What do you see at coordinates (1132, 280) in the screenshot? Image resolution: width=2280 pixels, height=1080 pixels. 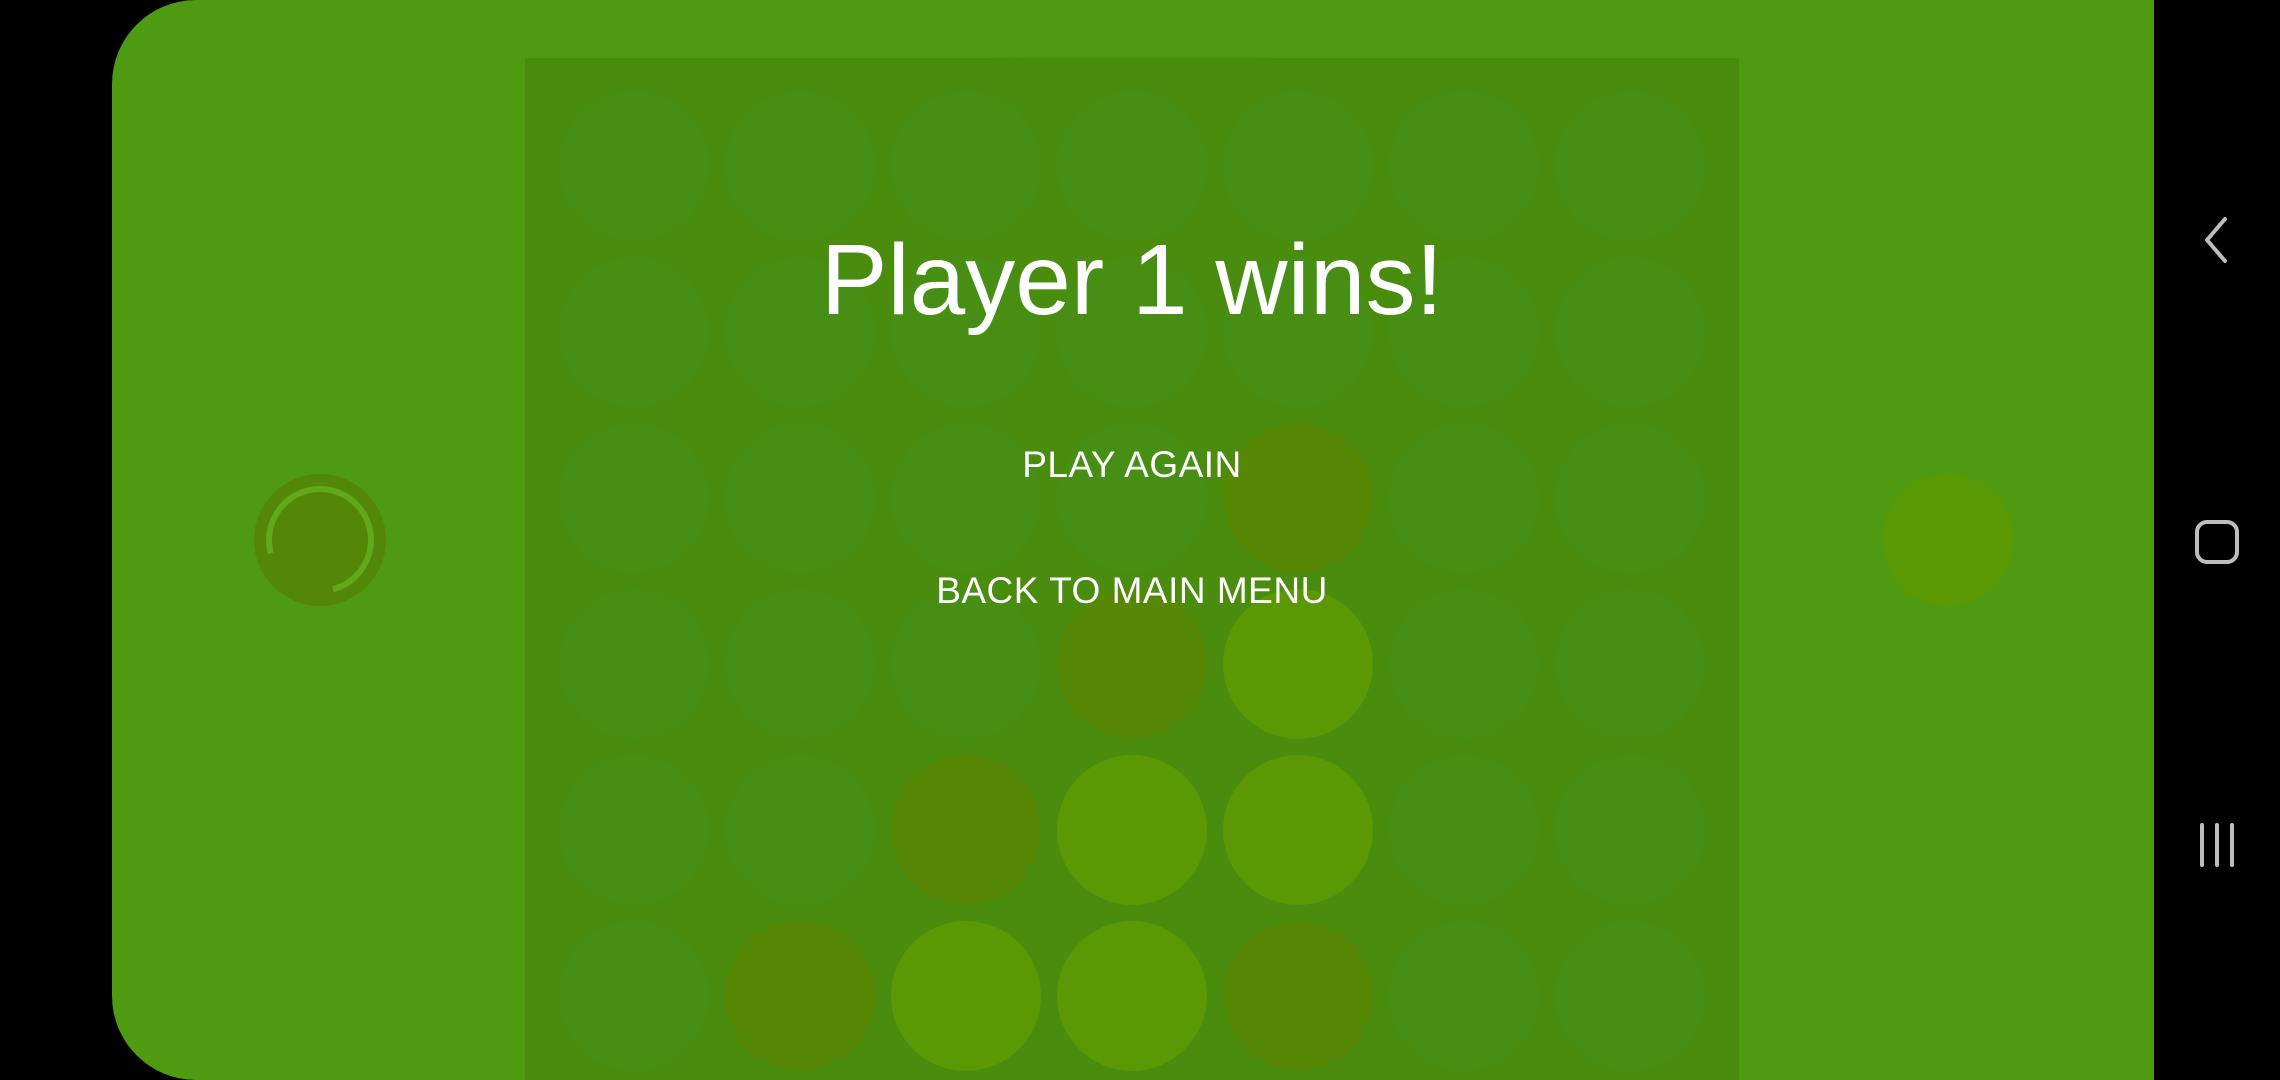 I see `result-title: Player 1 wins!` at bounding box center [1132, 280].